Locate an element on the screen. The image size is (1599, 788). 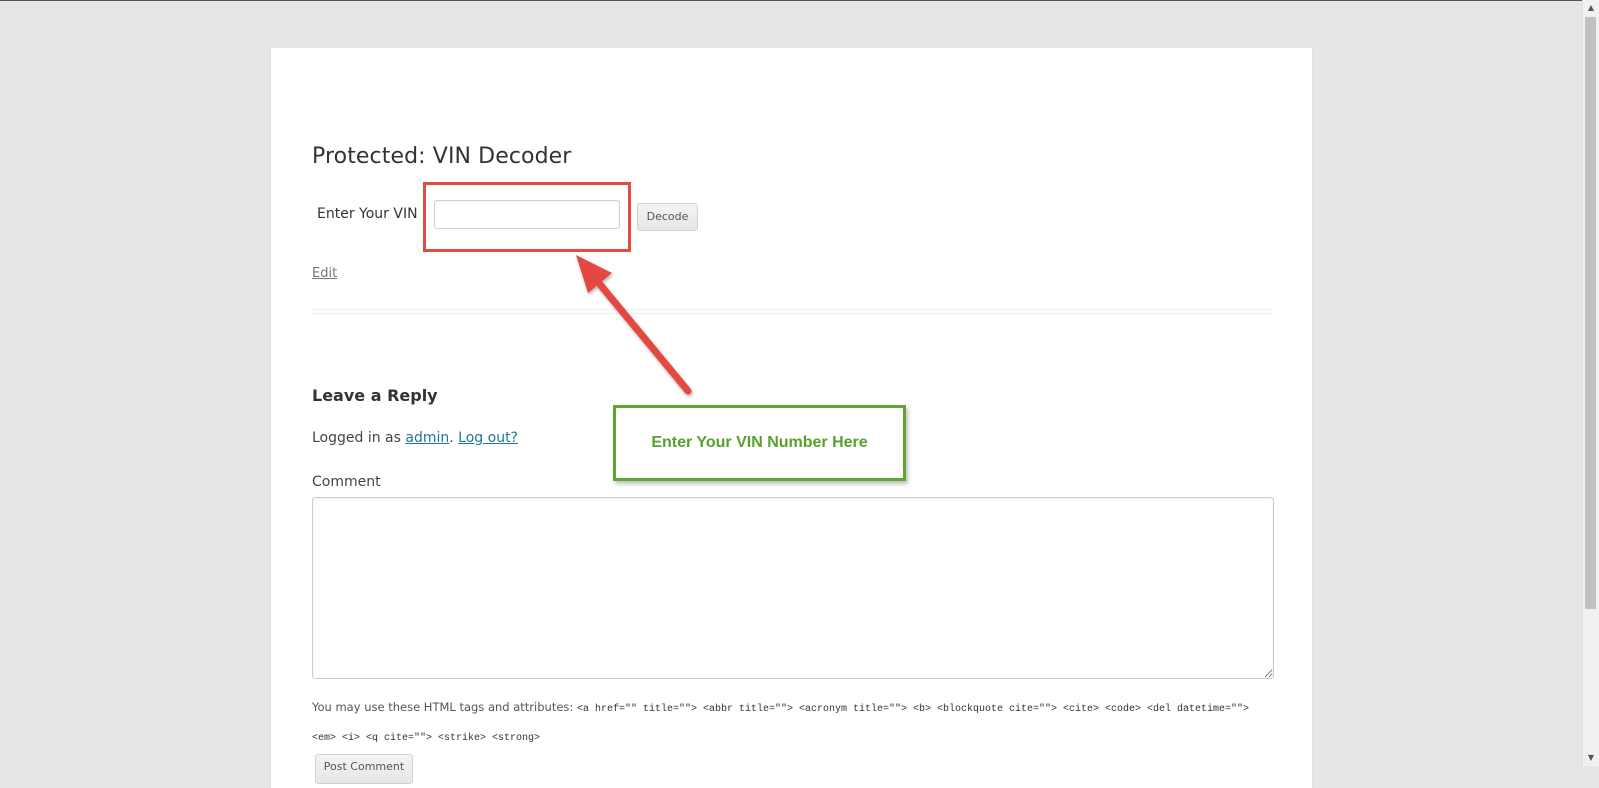
comment-label: Comment is located at coordinates (346, 482).